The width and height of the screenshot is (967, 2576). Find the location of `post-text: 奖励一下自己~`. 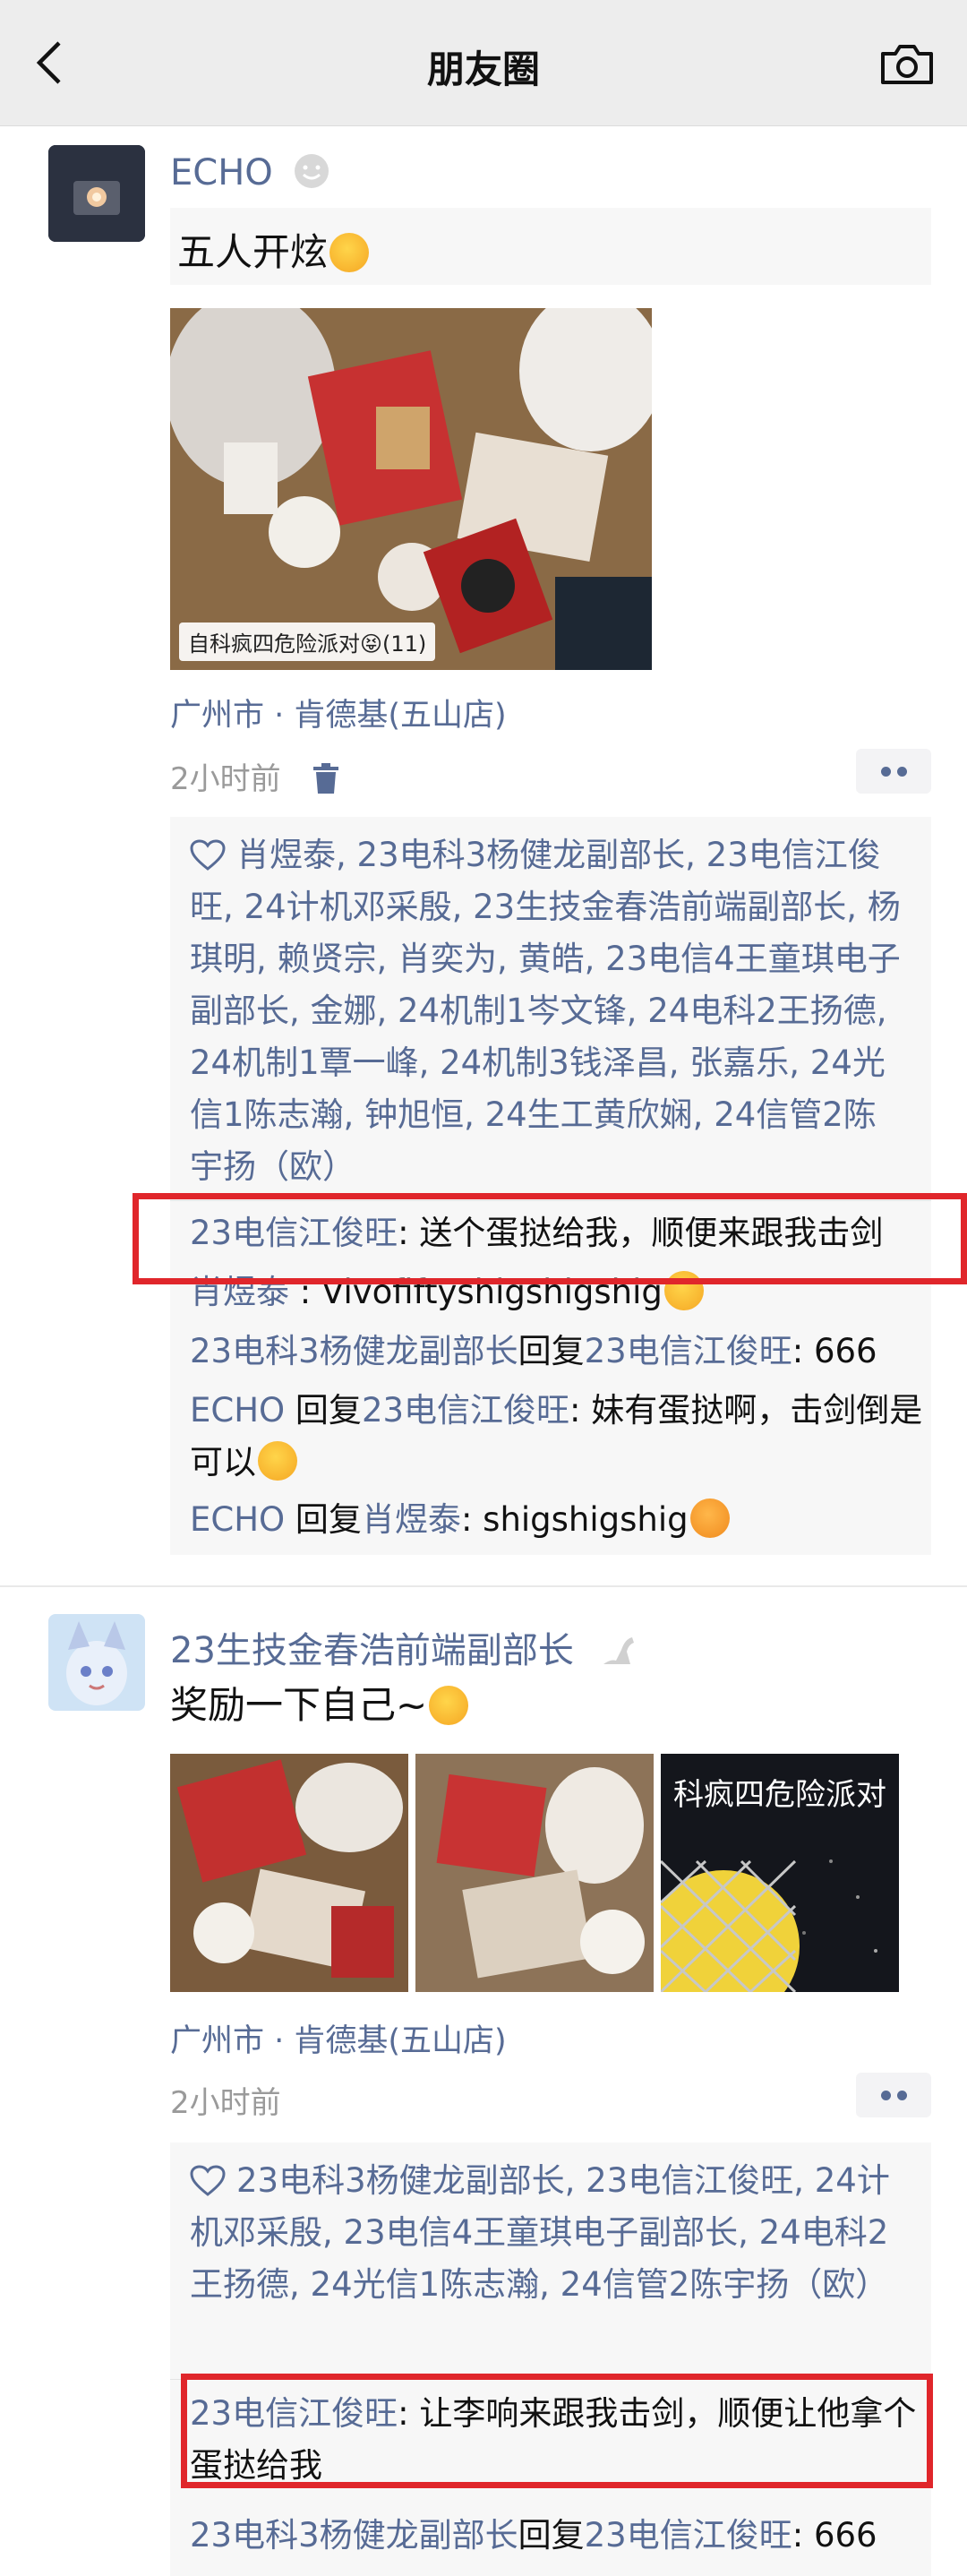

post-text: 奖励一下自己~ is located at coordinates (319, 1702).